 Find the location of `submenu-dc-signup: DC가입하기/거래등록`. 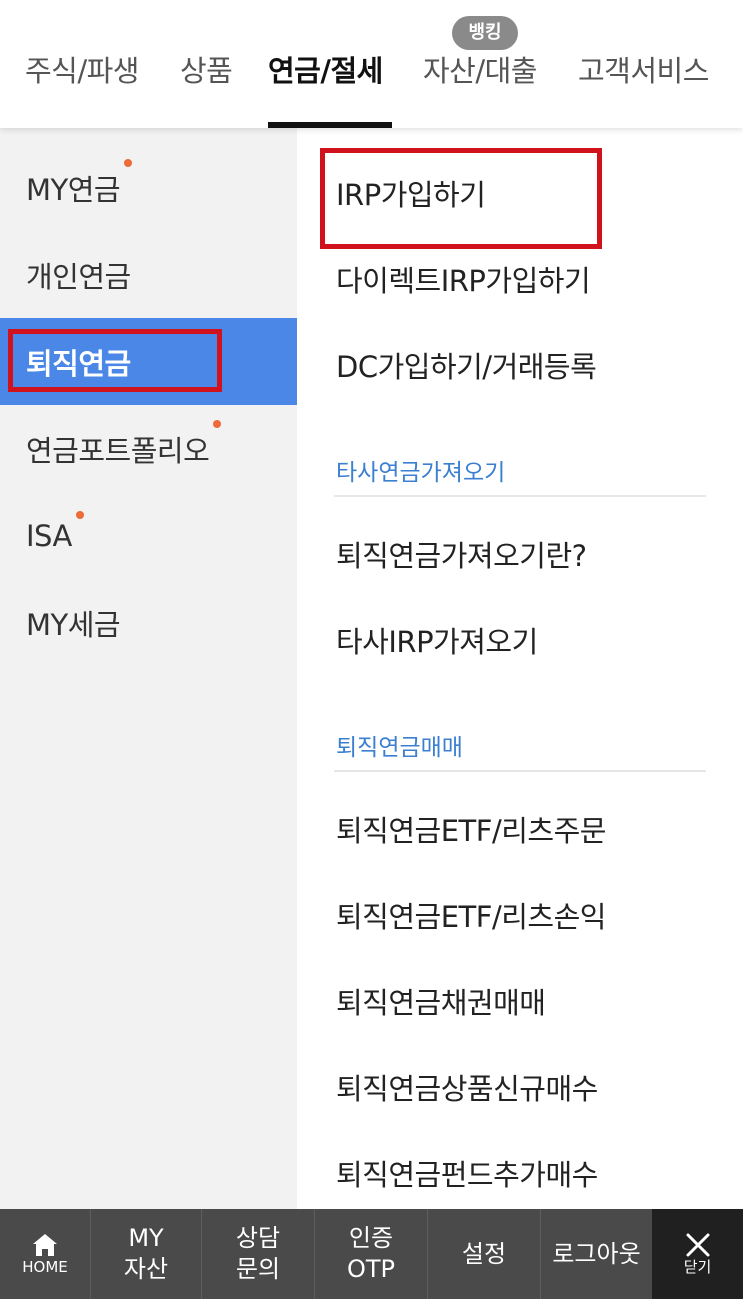

submenu-dc-signup: DC가입하기/거래등록 is located at coordinates (466, 365).